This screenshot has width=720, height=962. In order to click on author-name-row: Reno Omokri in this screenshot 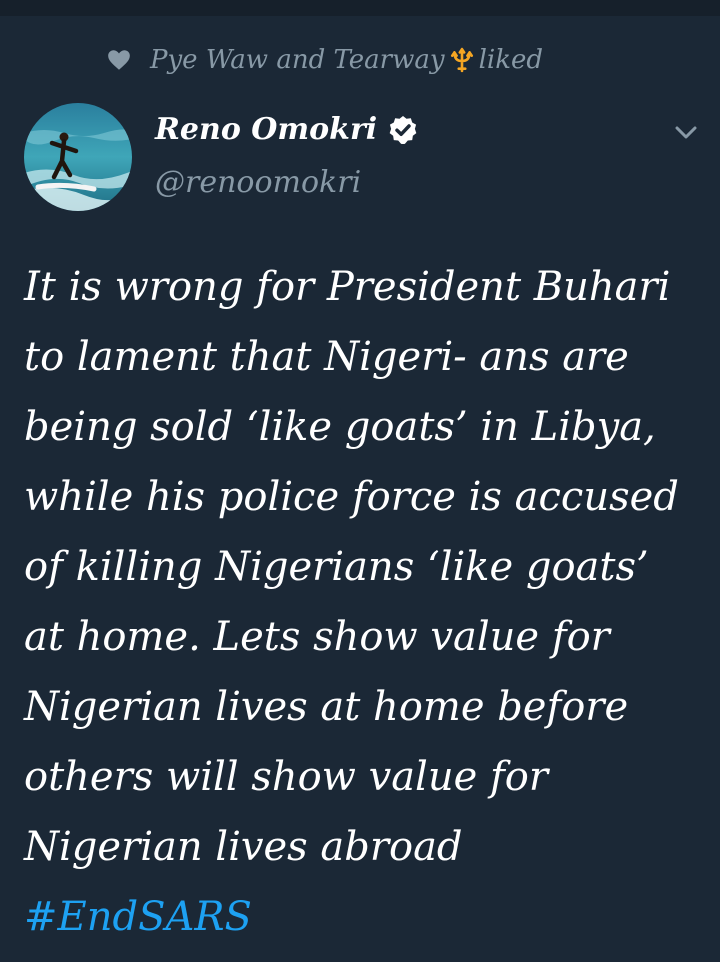, I will do `click(287, 129)`.